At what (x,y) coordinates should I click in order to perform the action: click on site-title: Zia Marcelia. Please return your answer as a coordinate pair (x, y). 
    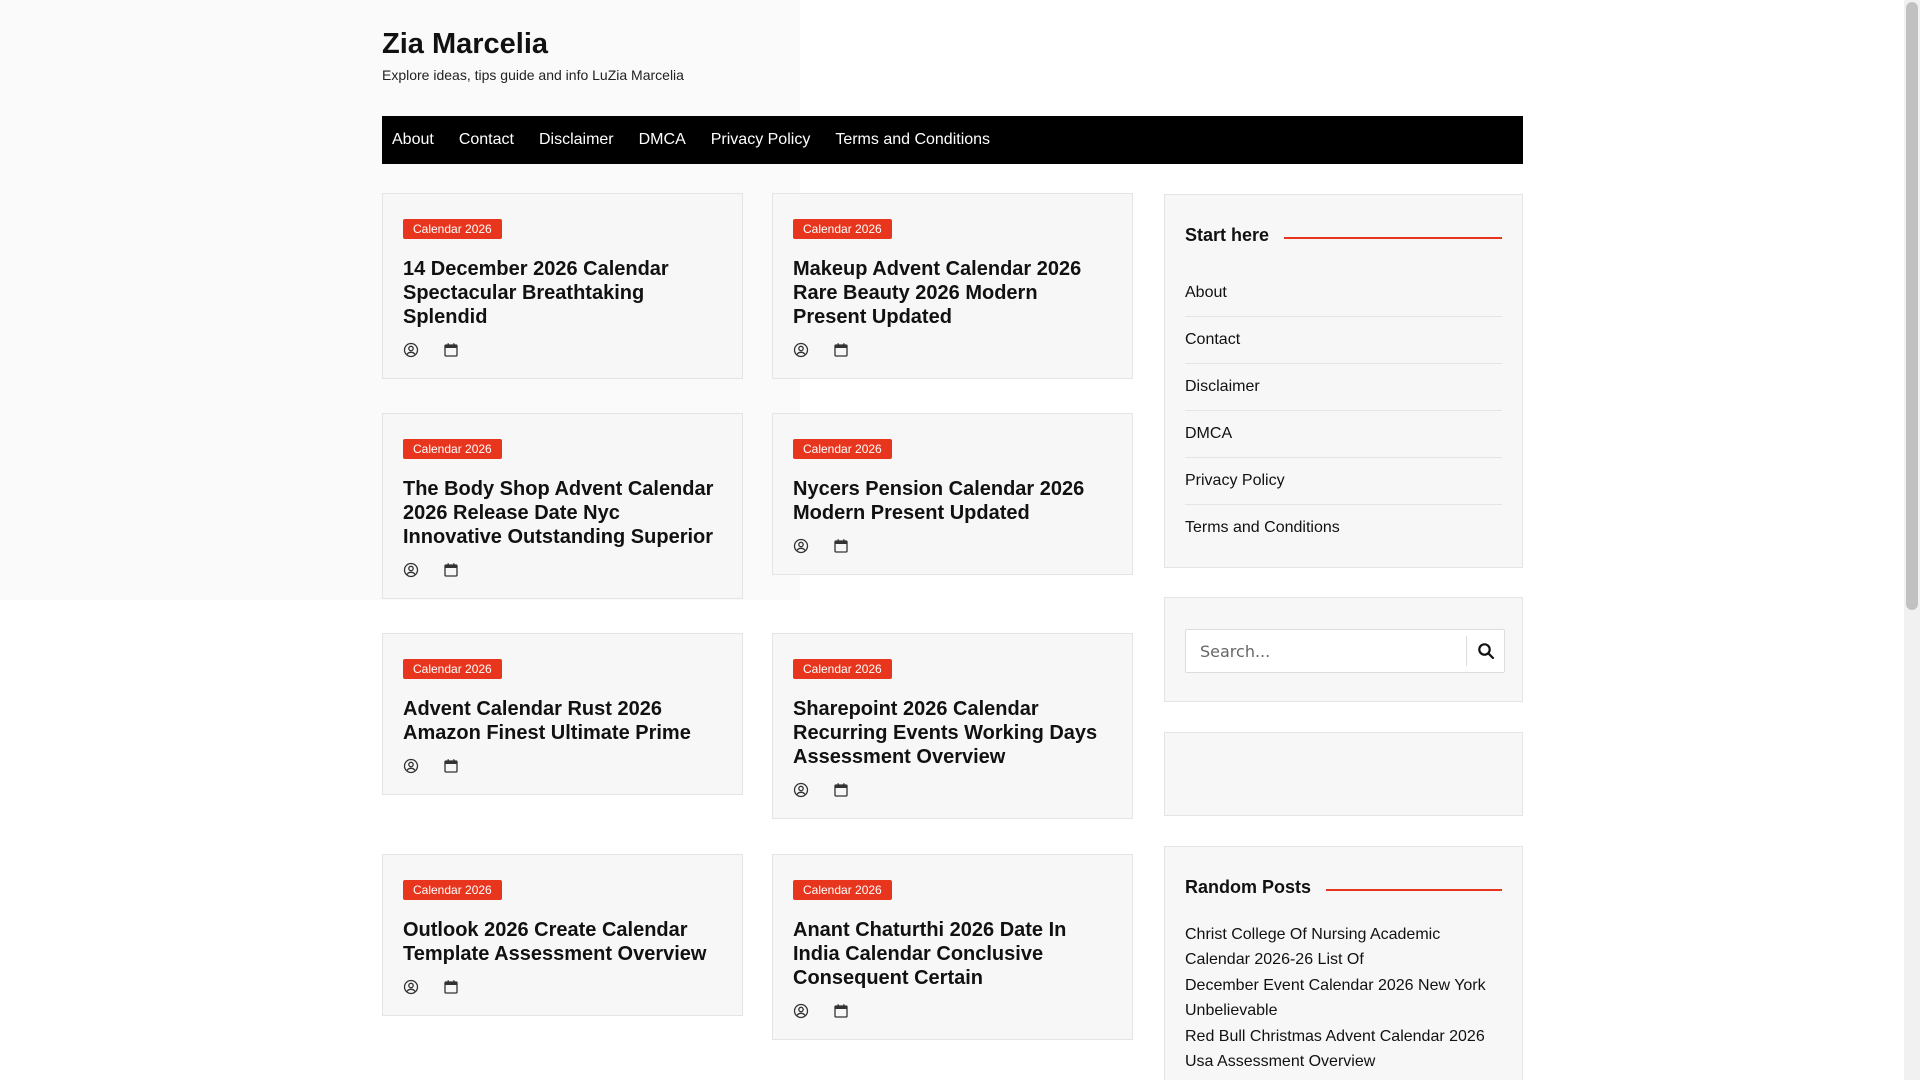
    Looking at the image, I should click on (465, 44).